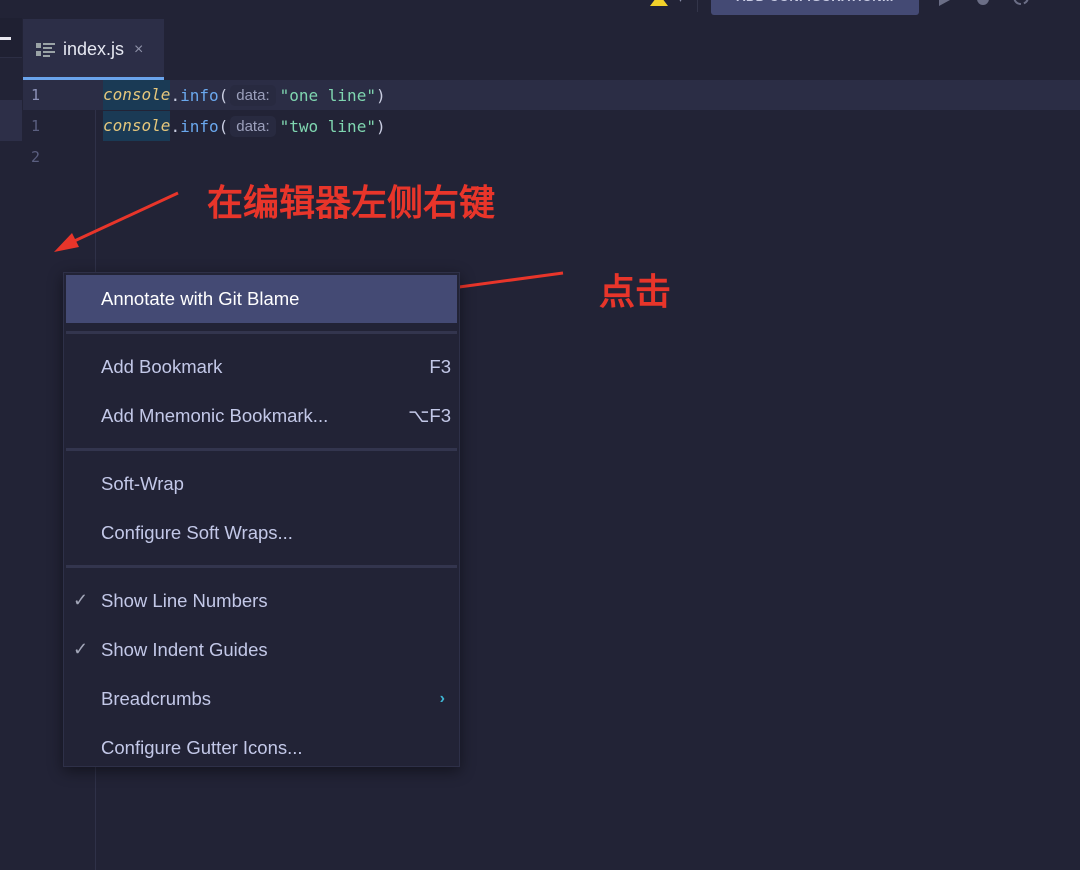  I want to click on menu-item-add-mnemonic-bookmark: Add Mnemonic Bookmark... ⌥F3, so click(261, 415).